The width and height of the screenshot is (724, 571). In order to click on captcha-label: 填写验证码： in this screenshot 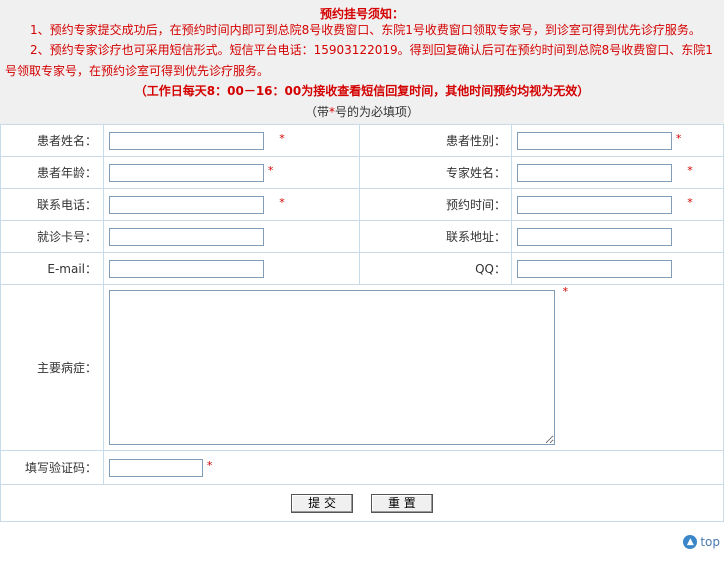, I will do `click(52, 467)`.